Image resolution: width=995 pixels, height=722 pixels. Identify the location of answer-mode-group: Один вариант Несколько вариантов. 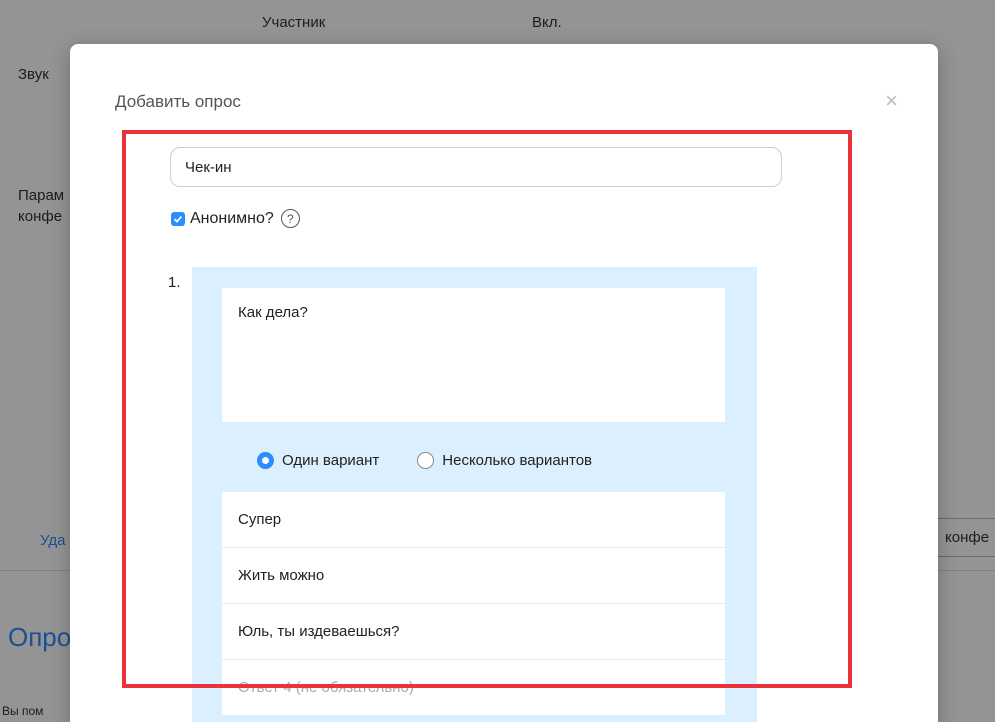
(443, 460).